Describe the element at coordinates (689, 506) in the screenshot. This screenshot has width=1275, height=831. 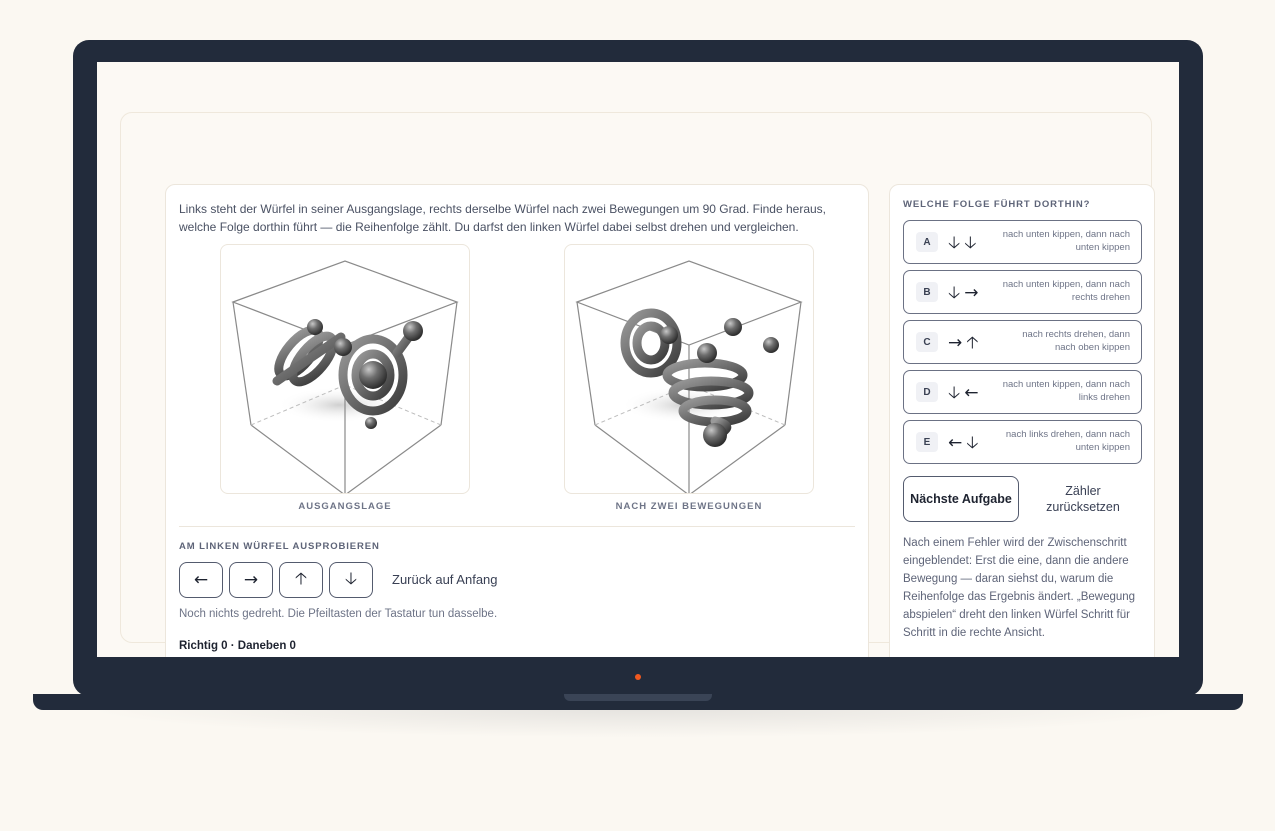
I see `target-cube-caption: NACH ZWEI BEWEGUNGEN` at that location.